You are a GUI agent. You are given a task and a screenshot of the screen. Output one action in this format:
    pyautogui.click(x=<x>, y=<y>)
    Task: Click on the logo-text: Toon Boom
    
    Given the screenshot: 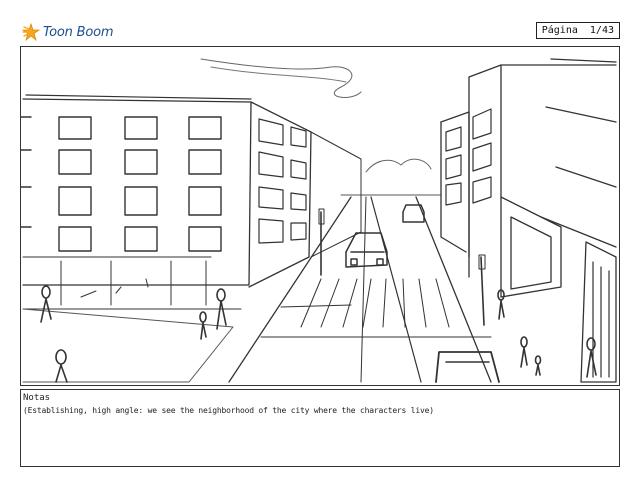 What is the action you would take?
    pyautogui.click(x=78, y=32)
    